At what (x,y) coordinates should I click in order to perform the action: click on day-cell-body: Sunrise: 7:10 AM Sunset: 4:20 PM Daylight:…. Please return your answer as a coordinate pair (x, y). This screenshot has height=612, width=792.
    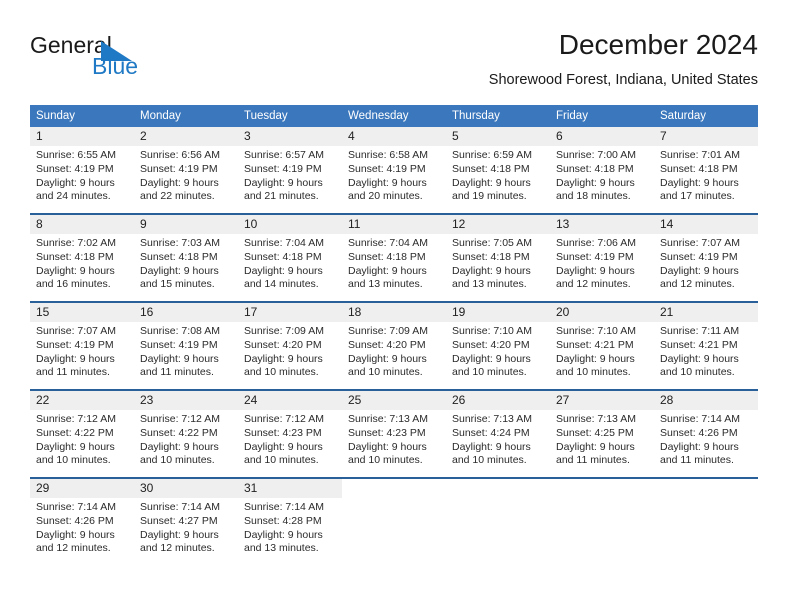
    Looking at the image, I should click on (498, 351).